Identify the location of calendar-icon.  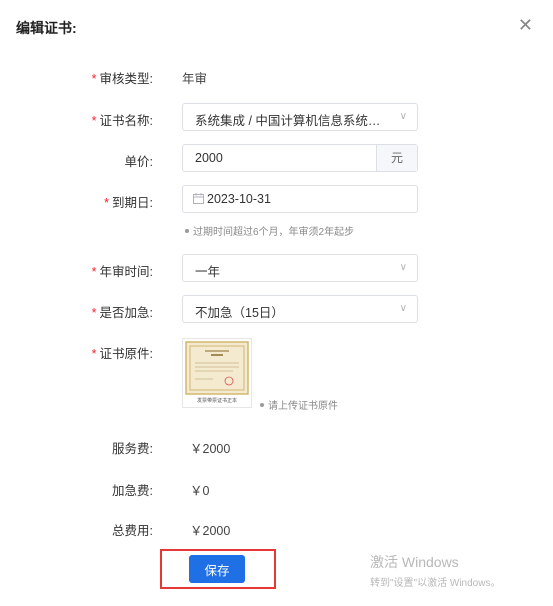
(198, 198).